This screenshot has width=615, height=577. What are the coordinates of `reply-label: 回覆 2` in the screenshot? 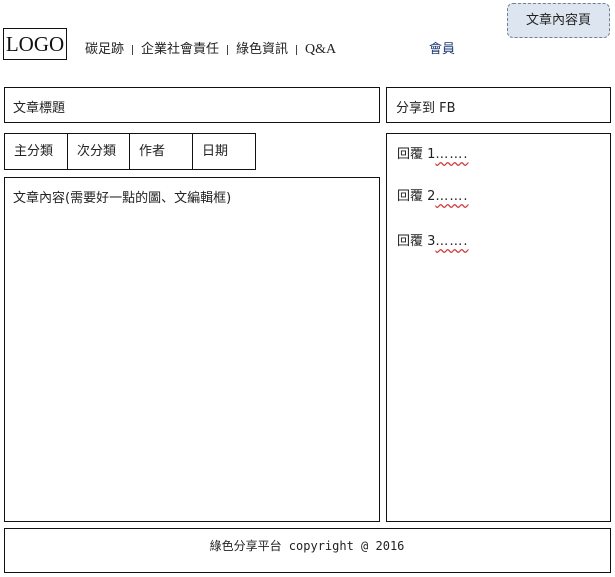 It's located at (416, 196).